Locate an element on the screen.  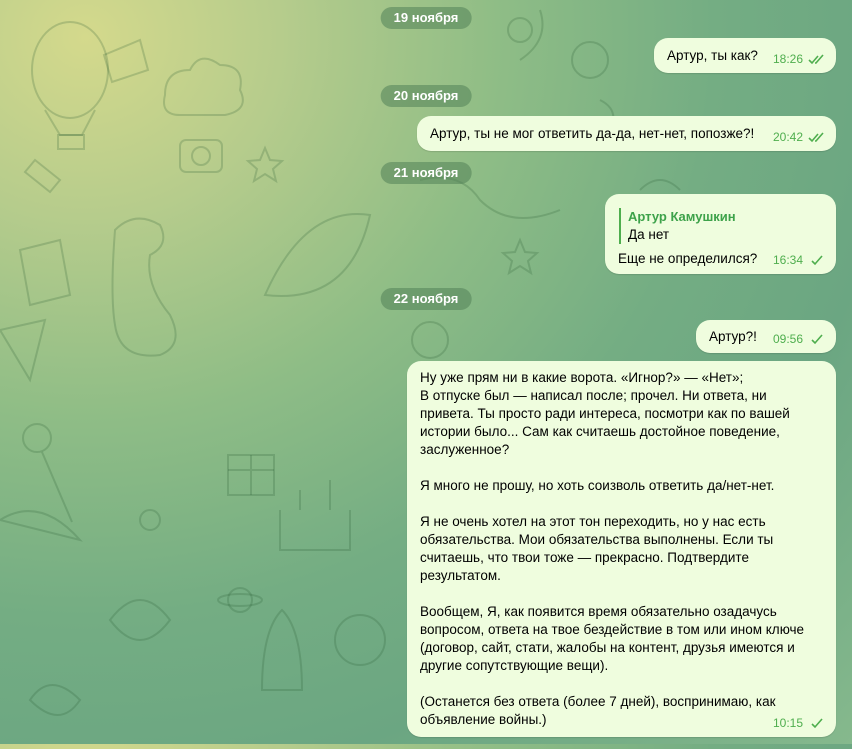
date-separator: 19 ноября is located at coordinates (426, 18).